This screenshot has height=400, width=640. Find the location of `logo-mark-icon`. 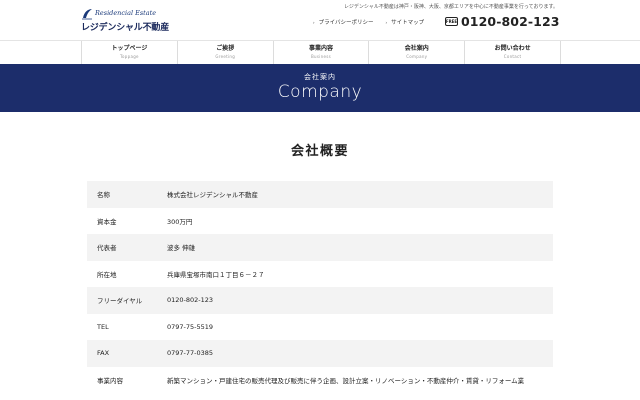

logo-mark-icon is located at coordinates (87, 14).